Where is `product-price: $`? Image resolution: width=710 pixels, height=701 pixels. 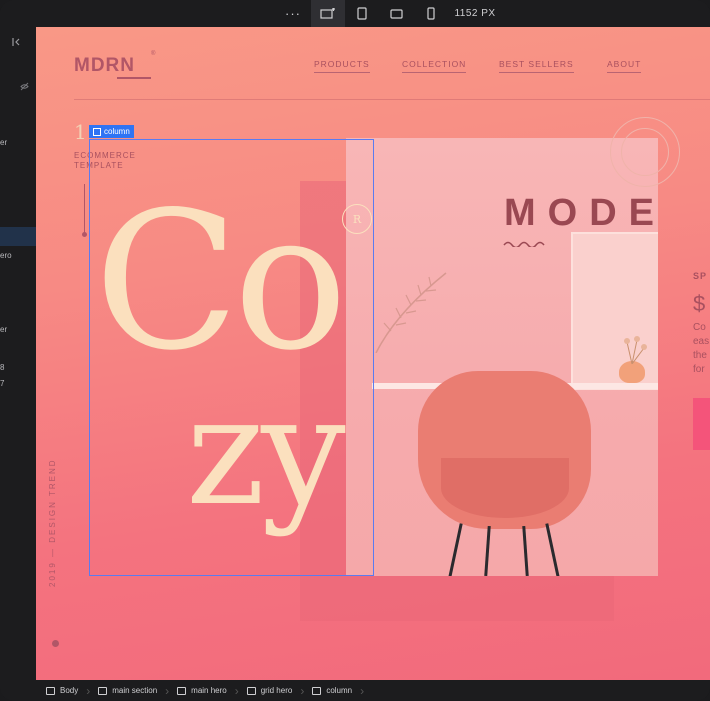 product-price: $ is located at coordinates (699, 303).